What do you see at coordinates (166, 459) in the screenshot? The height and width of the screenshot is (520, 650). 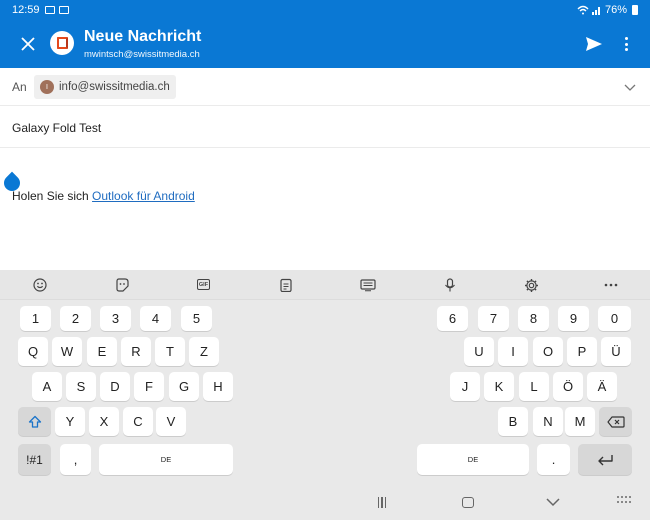 I see `space-key-left: DE` at bounding box center [166, 459].